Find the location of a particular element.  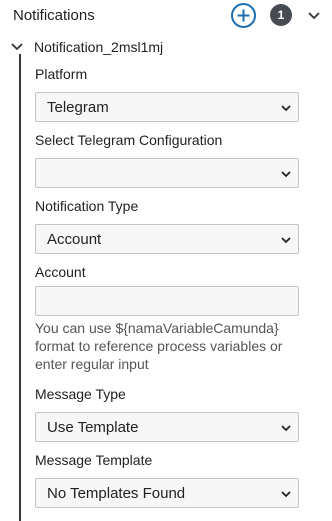

message-type-label: Message Type is located at coordinates (80, 394).